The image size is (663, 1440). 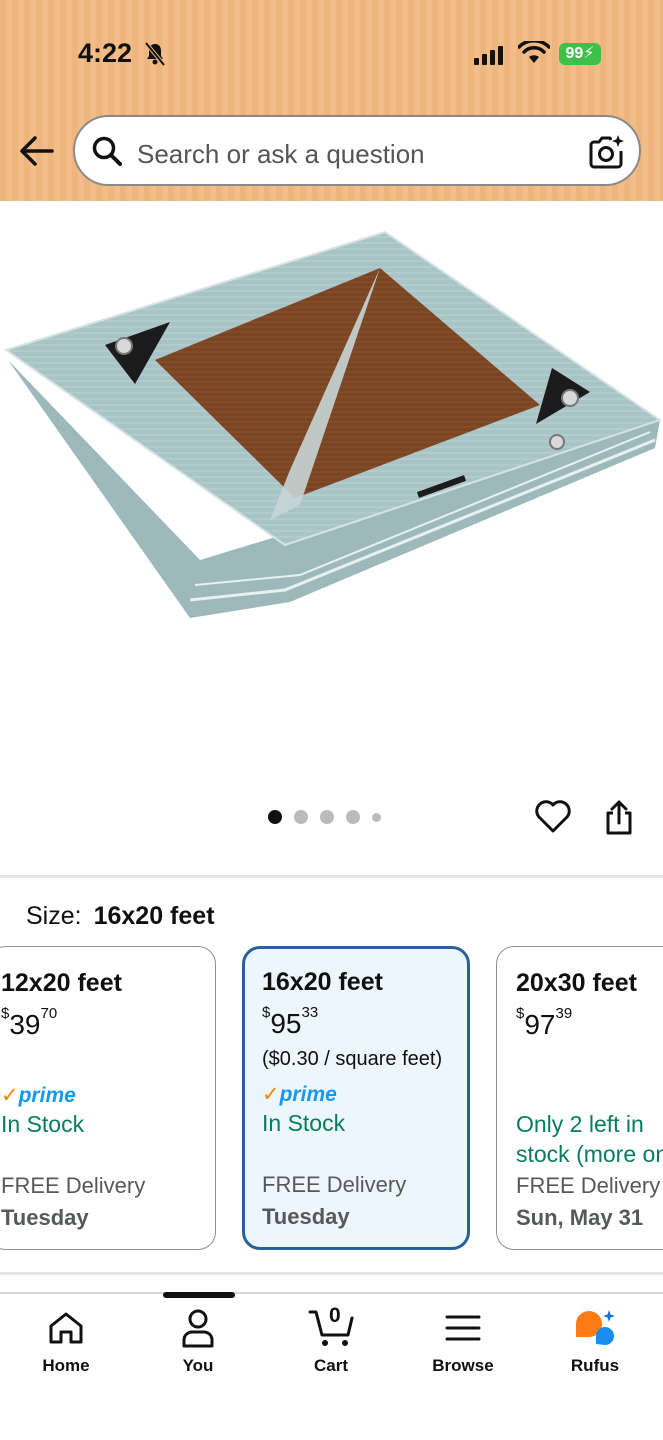 I want to click on rufus-icon, so click(x=595, y=1327).